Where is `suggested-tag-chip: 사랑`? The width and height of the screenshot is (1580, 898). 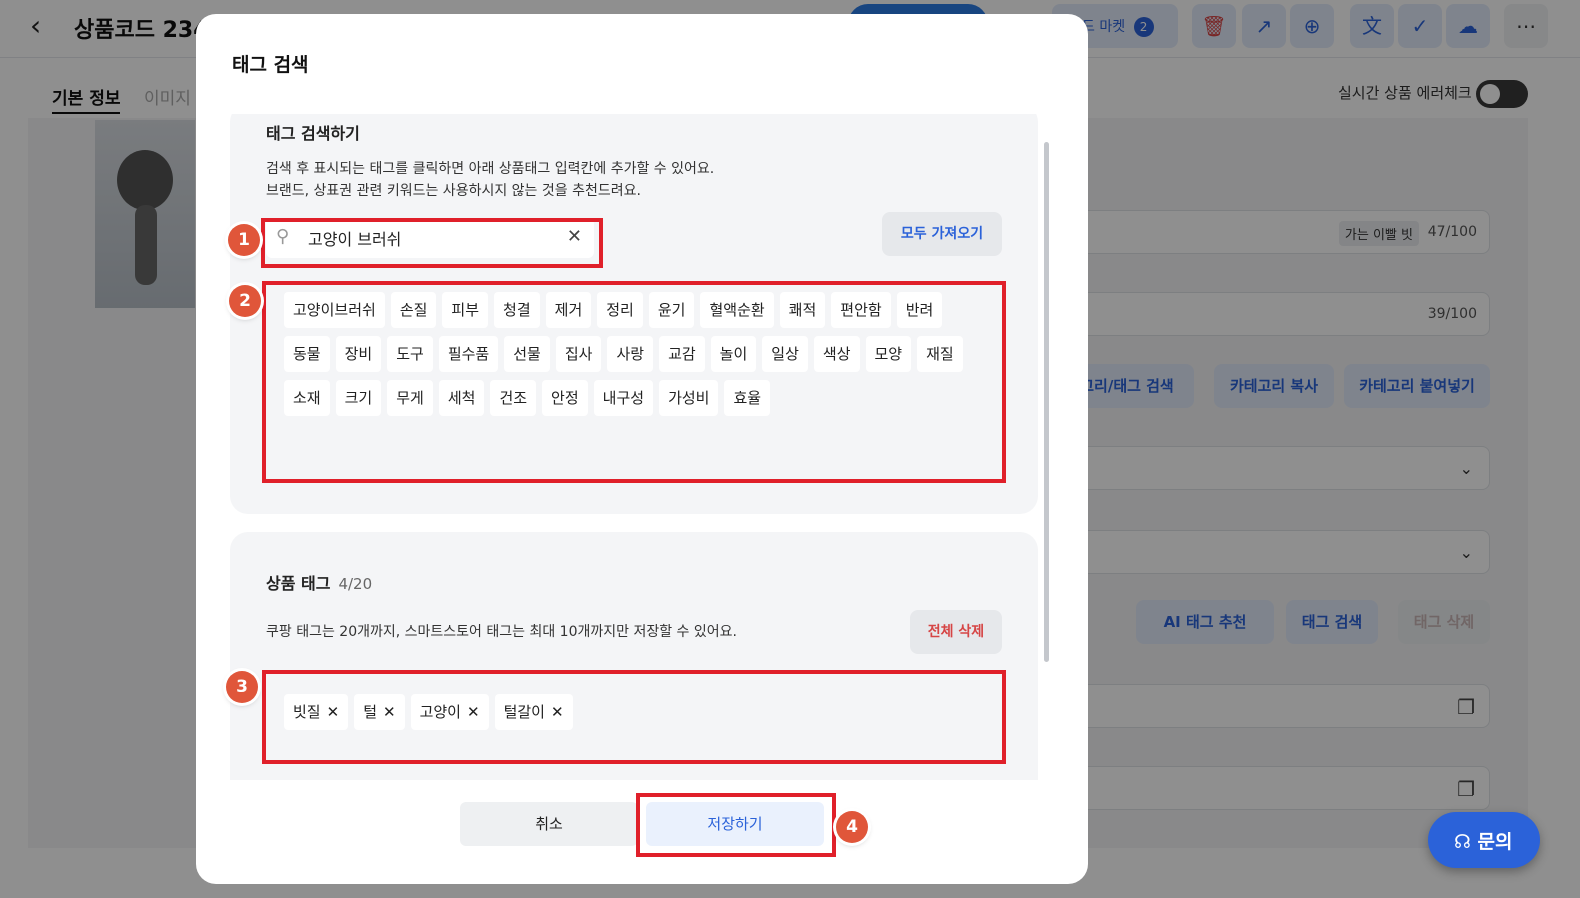
suggested-tag-chip: 사랑 is located at coordinates (630, 354).